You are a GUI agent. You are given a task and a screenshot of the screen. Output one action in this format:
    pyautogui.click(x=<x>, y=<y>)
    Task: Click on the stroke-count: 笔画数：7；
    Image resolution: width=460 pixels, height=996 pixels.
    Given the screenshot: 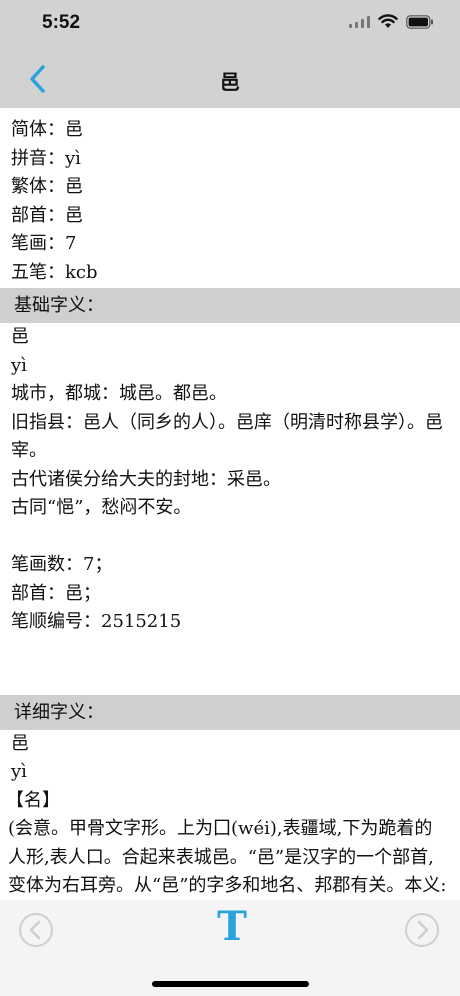 What is the action you would take?
    pyautogui.click(x=62, y=564)
    